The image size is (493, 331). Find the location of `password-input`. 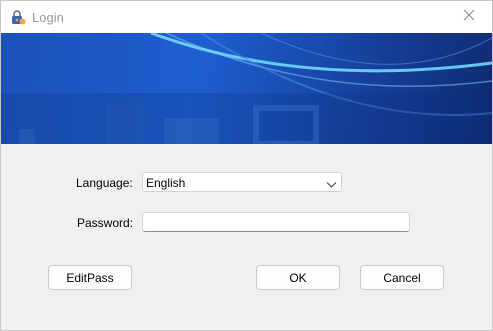

password-input is located at coordinates (276, 222).